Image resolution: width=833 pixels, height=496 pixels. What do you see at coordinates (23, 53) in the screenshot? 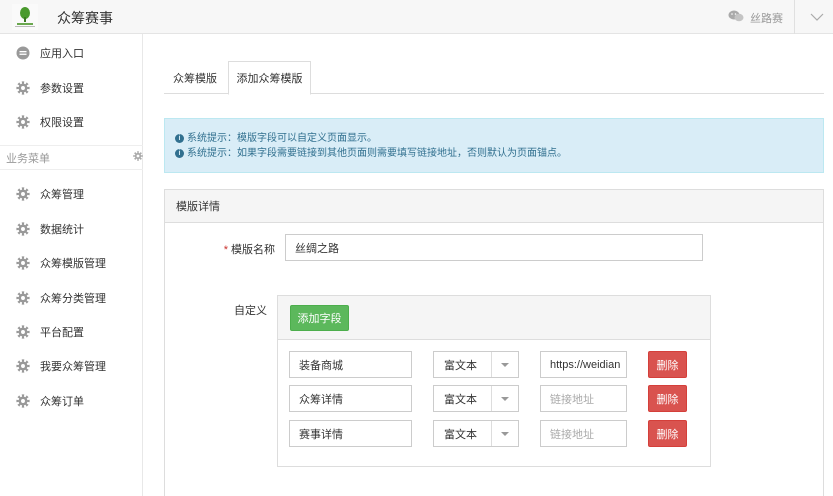
I see `chat-icon` at bounding box center [23, 53].